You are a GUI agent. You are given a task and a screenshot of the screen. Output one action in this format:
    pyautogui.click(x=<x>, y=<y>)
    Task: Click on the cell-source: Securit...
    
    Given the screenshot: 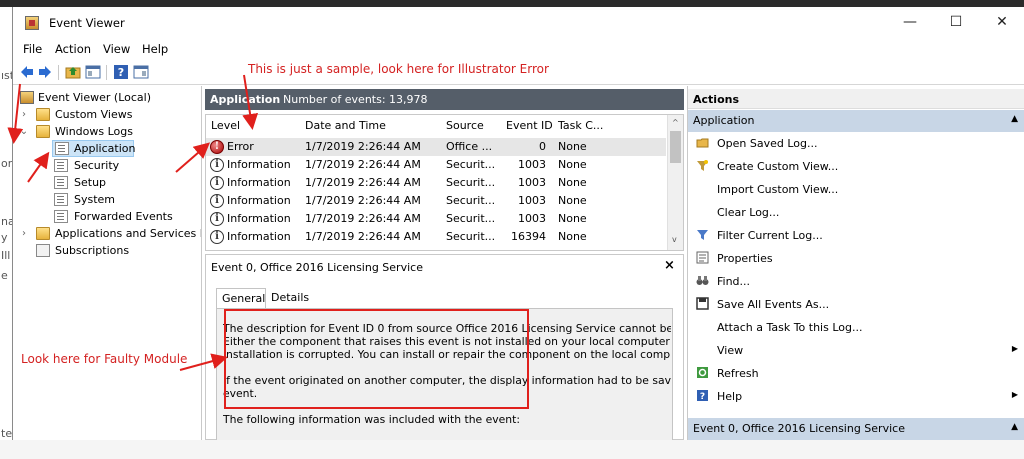 What is the action you would take?
    pyautogui.click(x=471, y=236)
    